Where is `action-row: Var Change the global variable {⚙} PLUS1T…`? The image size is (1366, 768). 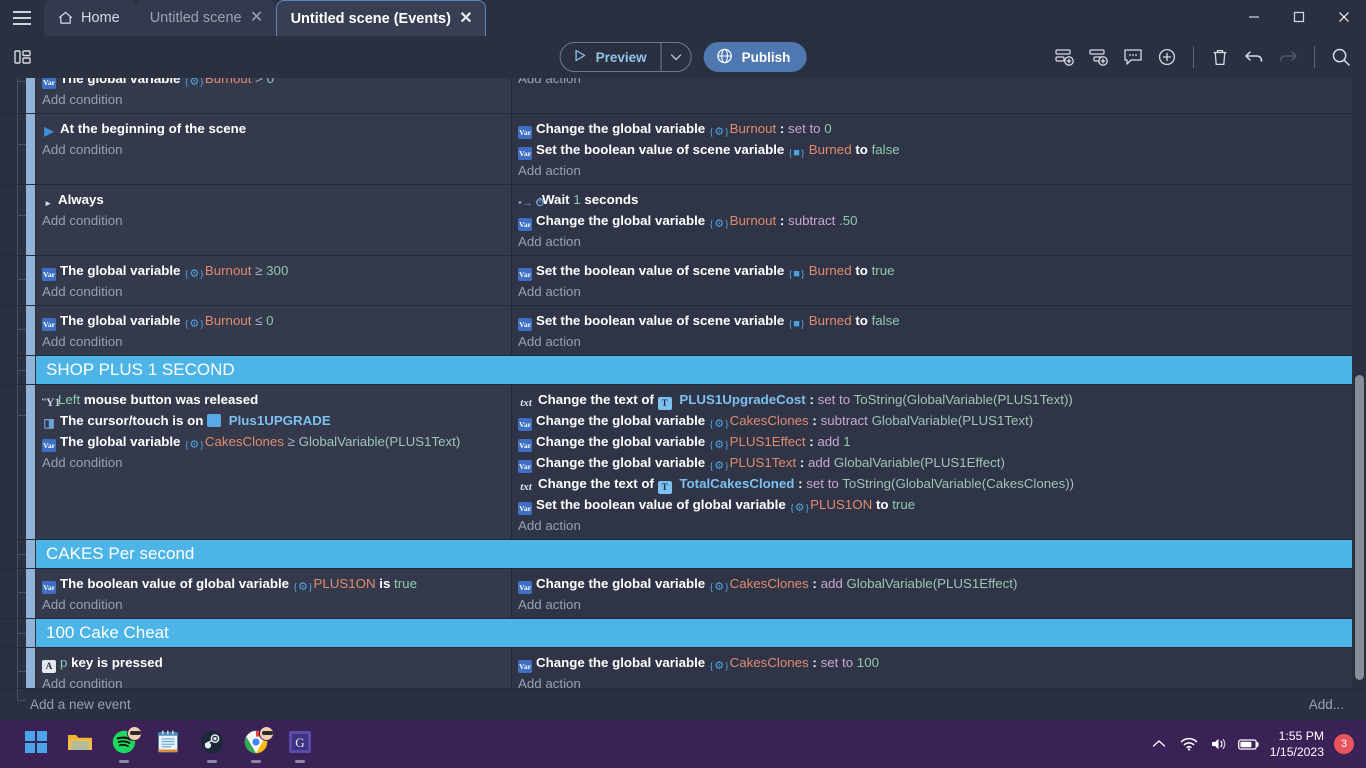
action-row: Var Change the global variable {⚙} PLUS1T… is located at coordinates (932, 462).